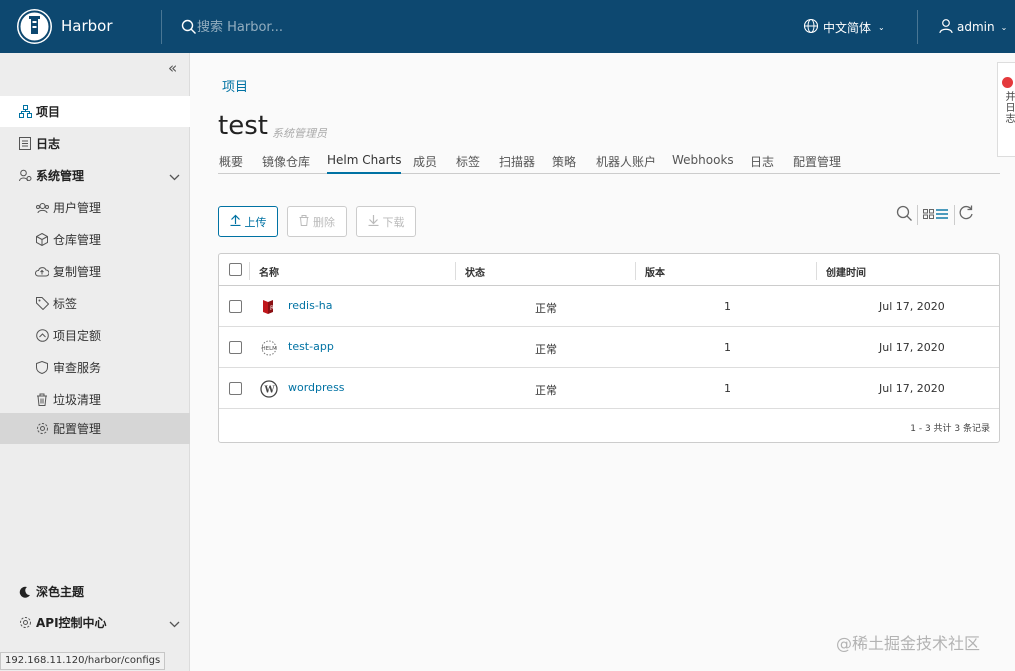 The height and width of the screenshot is (671, 1015). What do you see at coordinates (703, 163) in the screenshot?
I see `tab-webhooks: Webhooks` at bounding box center [703, 163].